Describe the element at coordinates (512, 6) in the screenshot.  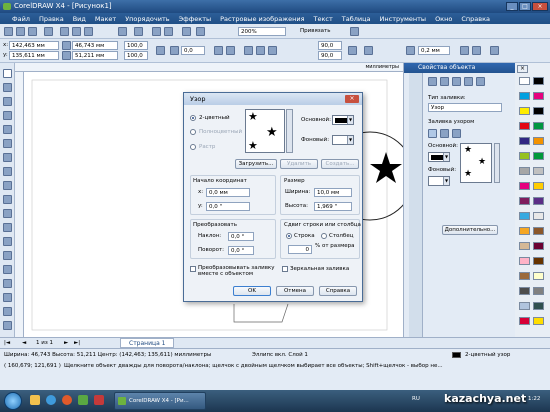
I see `minimize-button: _` at that location.